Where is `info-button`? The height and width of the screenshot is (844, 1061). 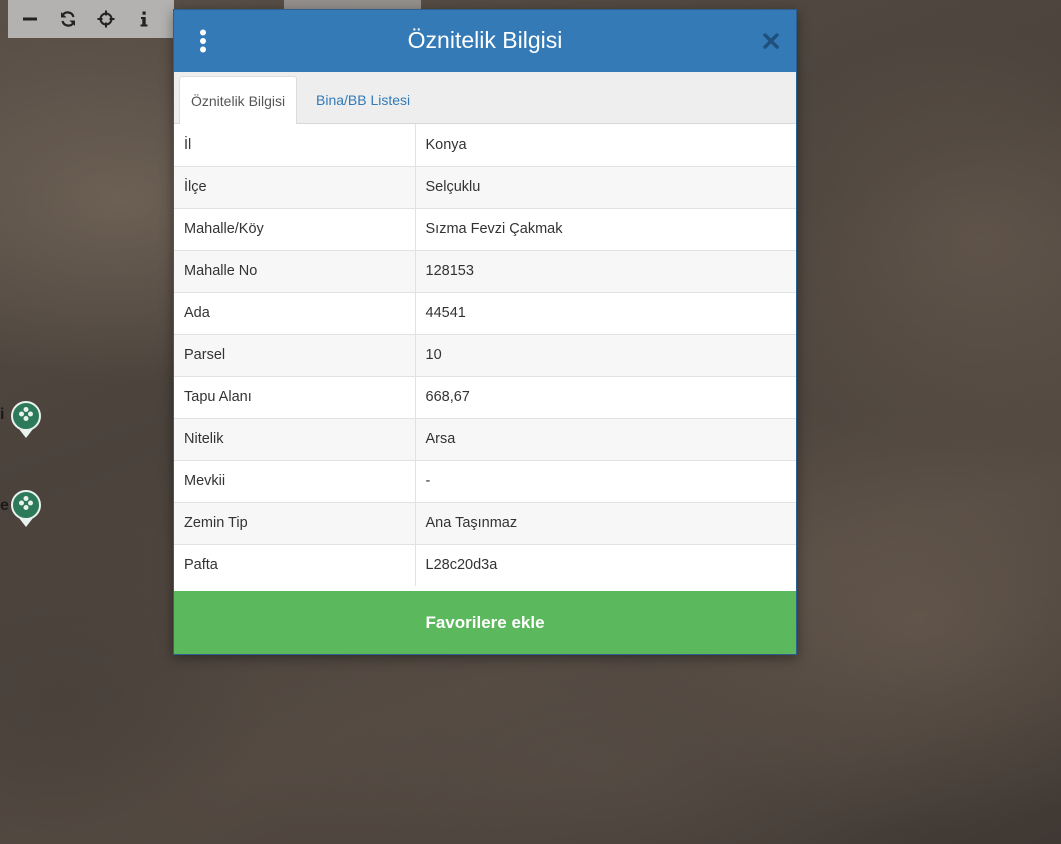 info-button is located at coordinates (144, 19).